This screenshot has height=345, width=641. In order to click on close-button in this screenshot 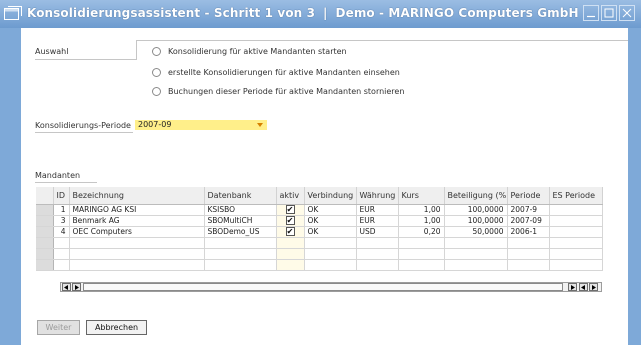, I will do `click(627, 13)`.